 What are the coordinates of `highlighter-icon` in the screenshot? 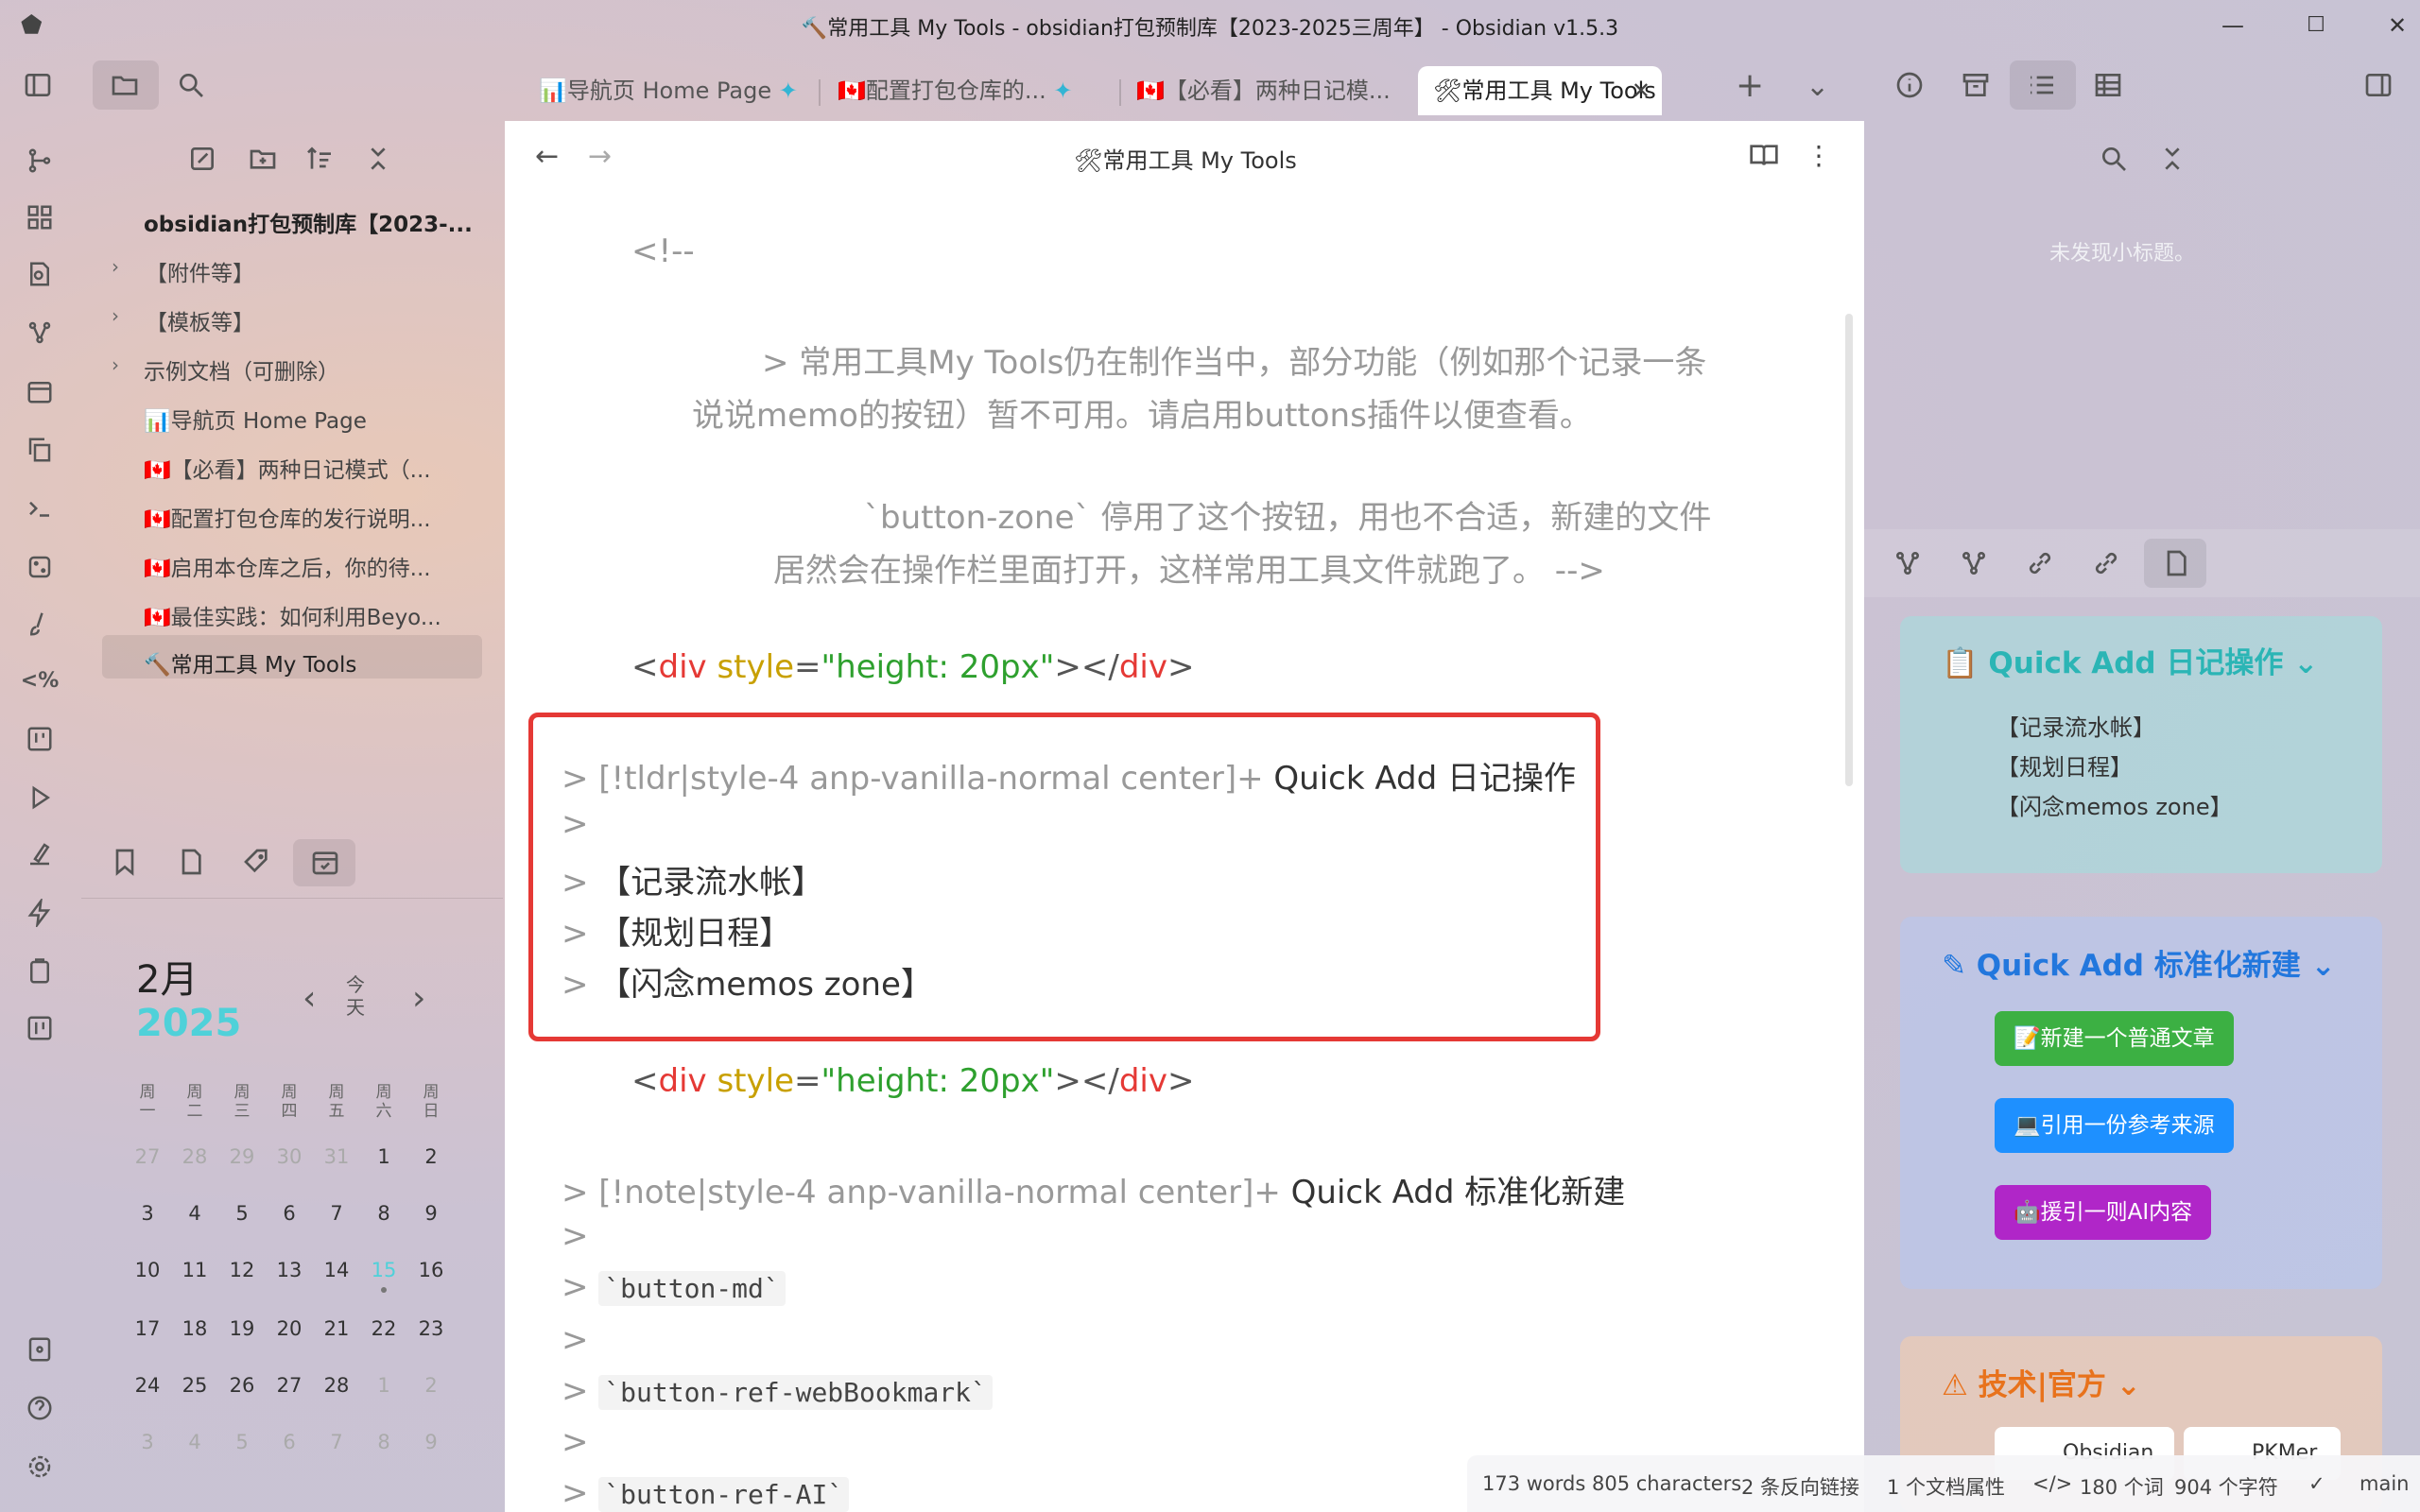 It's located at (40, 854).